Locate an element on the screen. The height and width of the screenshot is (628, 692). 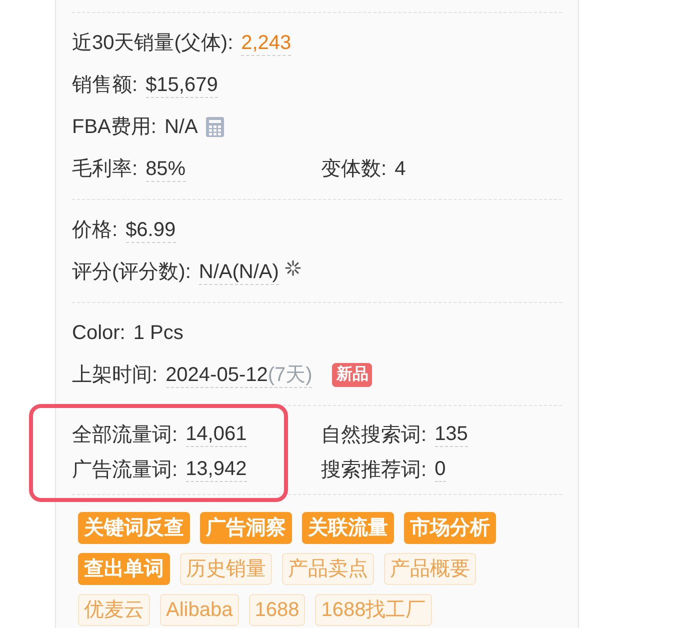
calculator-icon is located at coordinates (215, 127).